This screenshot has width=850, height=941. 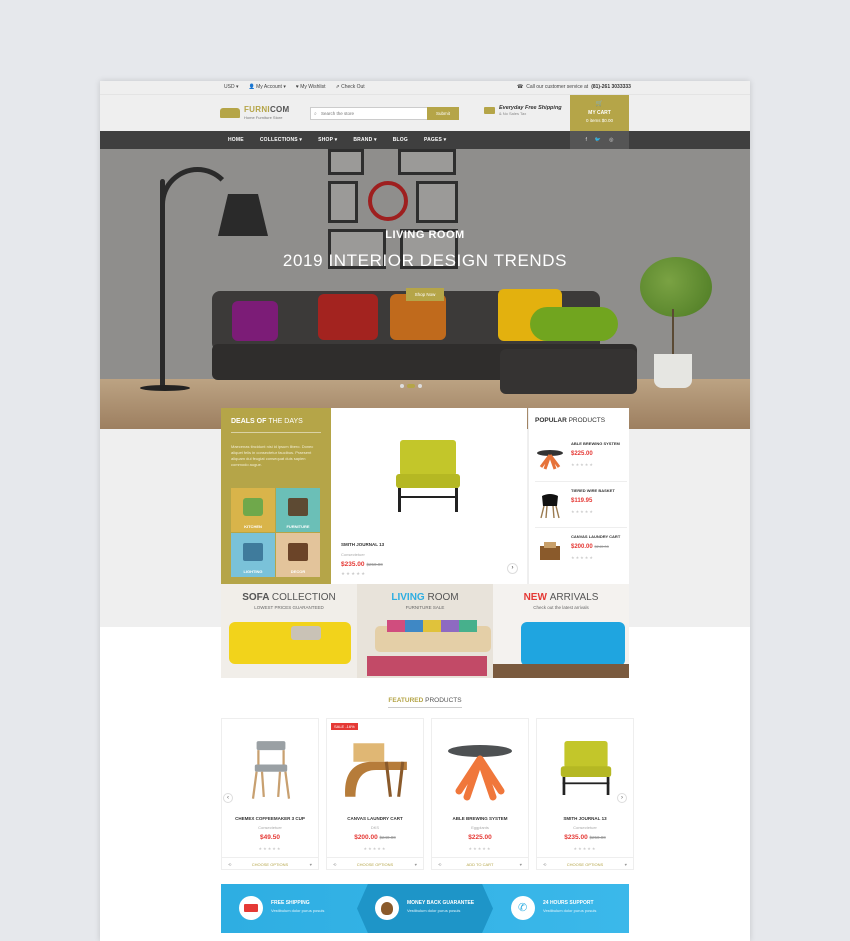 I want to click on twitter-icon: 🐦, so click(x=598, y=140).